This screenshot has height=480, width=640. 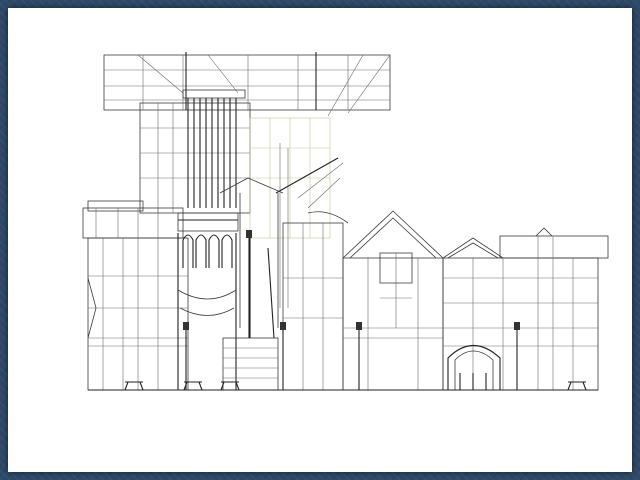 What do you see at coordinates (393, 300) in the screenshot?
I see `right-hall` at bounding box center [393, 300].